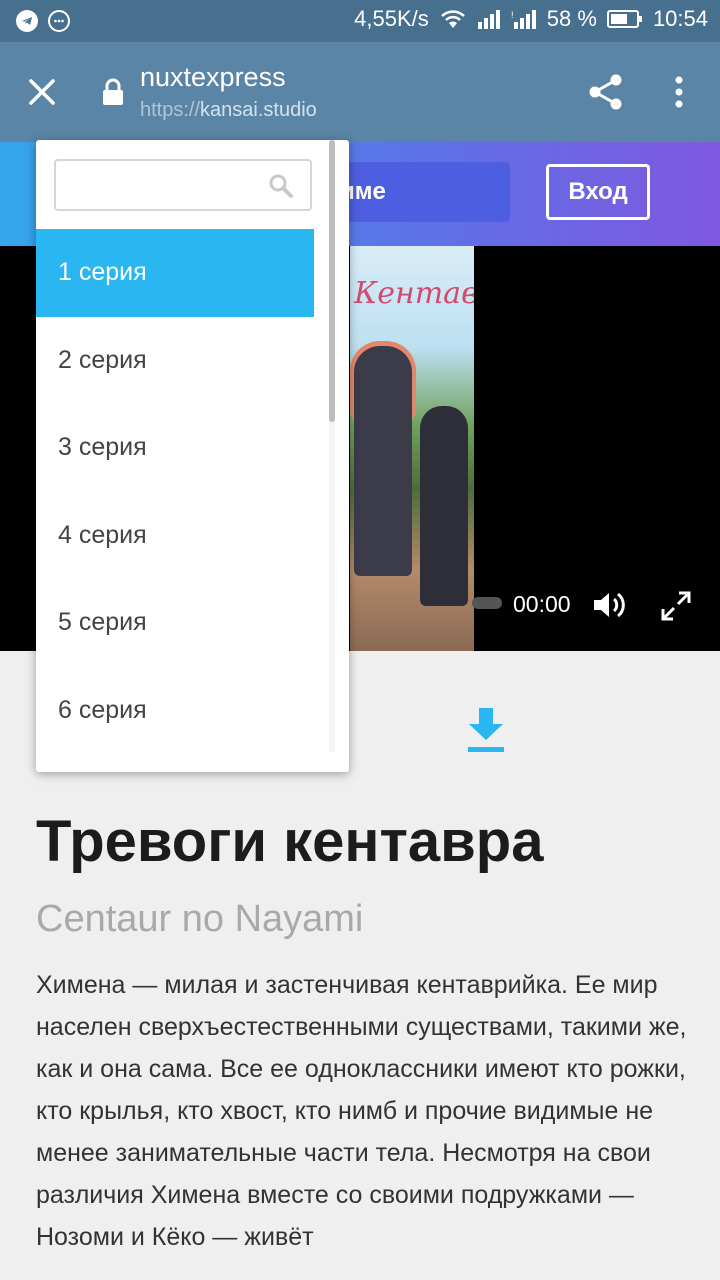 The width and height of the screenshot is (720, 1280). What do you see at coordinates (175, 448) in the screenshot?
I see `episode-option: 3 серия` at bounding box center [175, 448].